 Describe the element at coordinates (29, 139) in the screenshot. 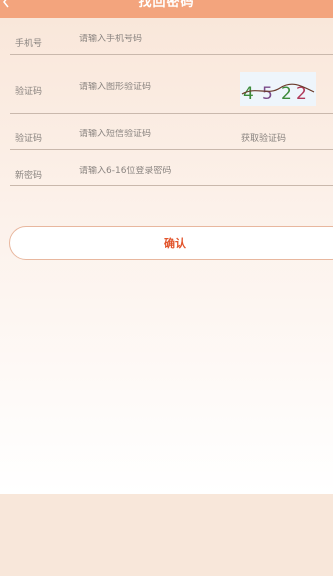

I see `sms-code-label: 验证码` at that location.